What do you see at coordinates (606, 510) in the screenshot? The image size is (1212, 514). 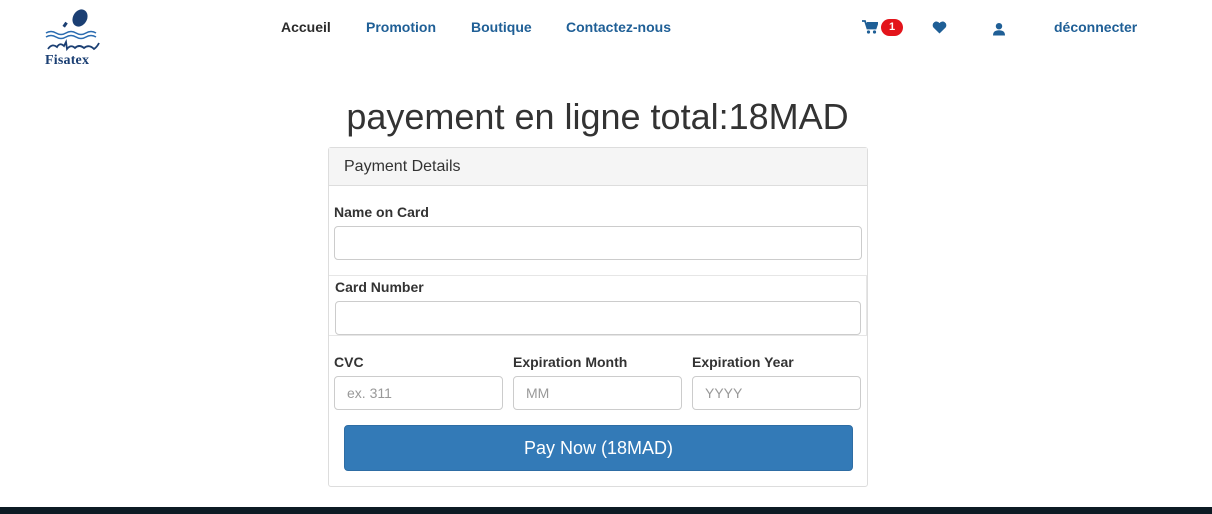 I see `footer-bar` at bounding box center [606, 510].